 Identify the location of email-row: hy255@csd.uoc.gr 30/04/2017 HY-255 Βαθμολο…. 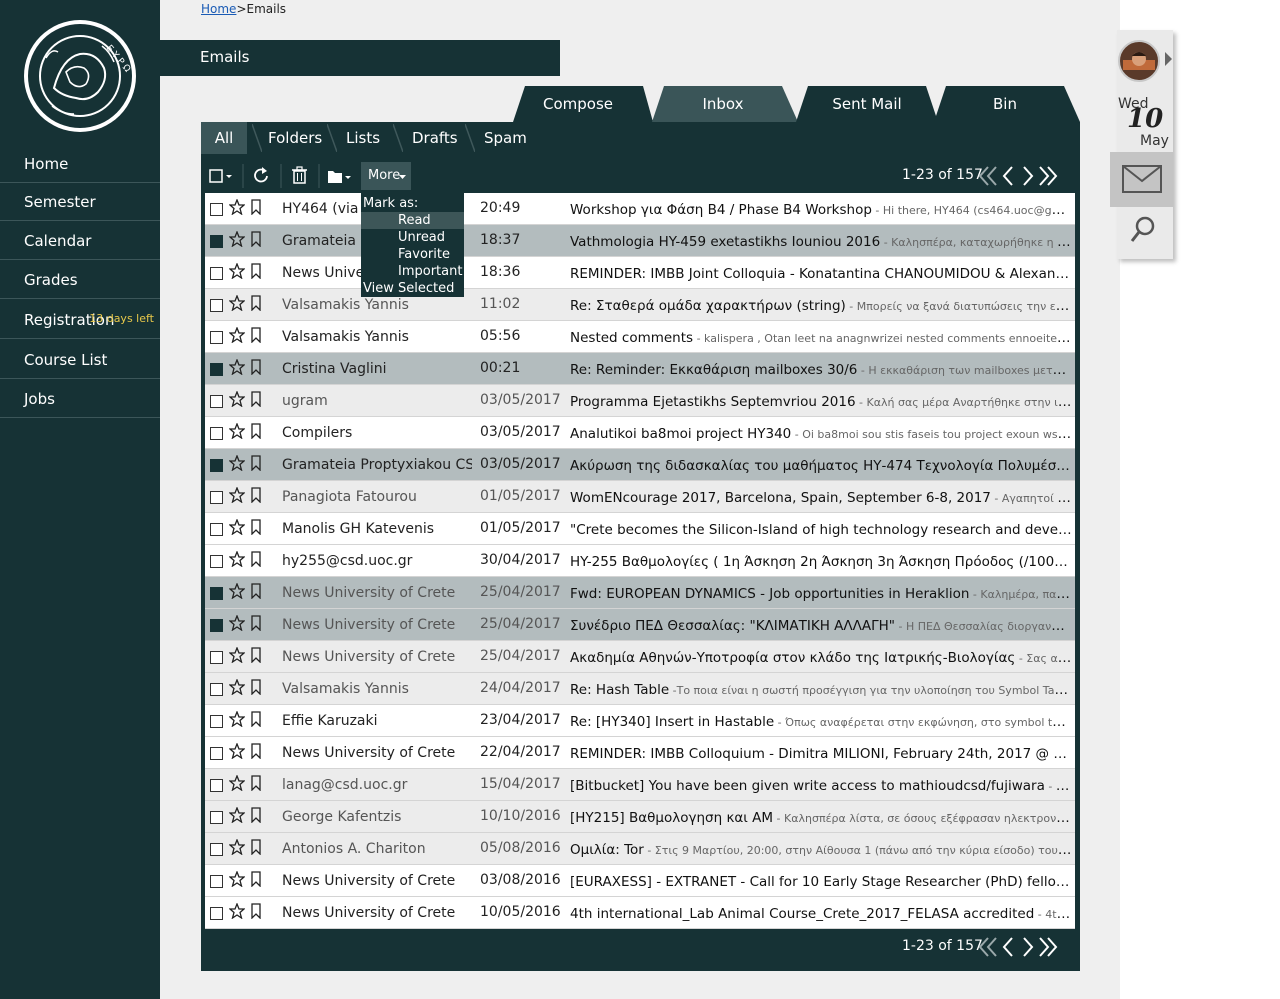
(640, 561).